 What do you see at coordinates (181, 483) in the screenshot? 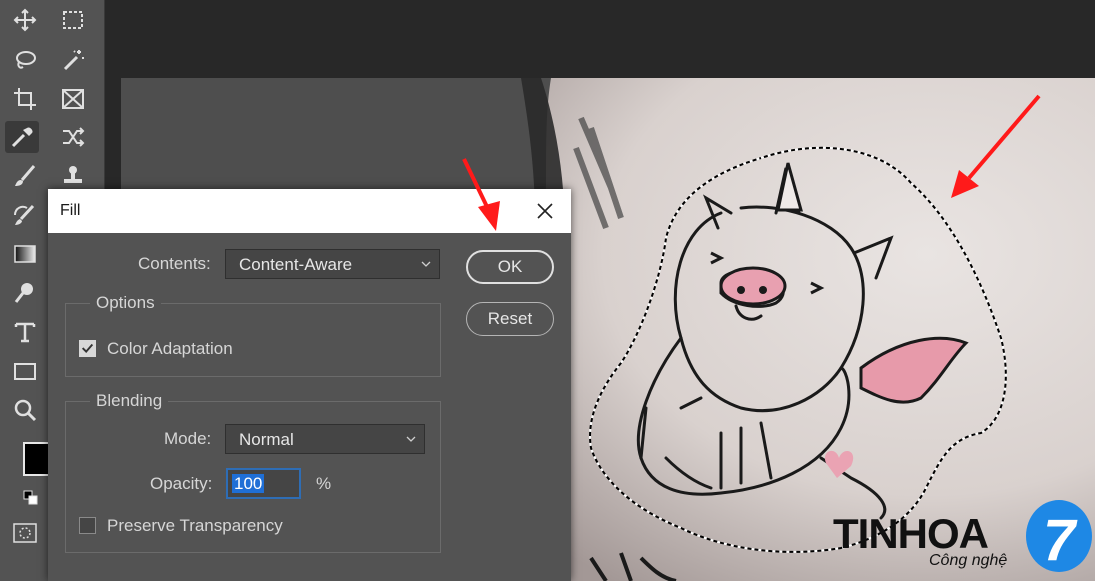
I see `opacity-label: Opacity:` at bounding box center [181, 483].